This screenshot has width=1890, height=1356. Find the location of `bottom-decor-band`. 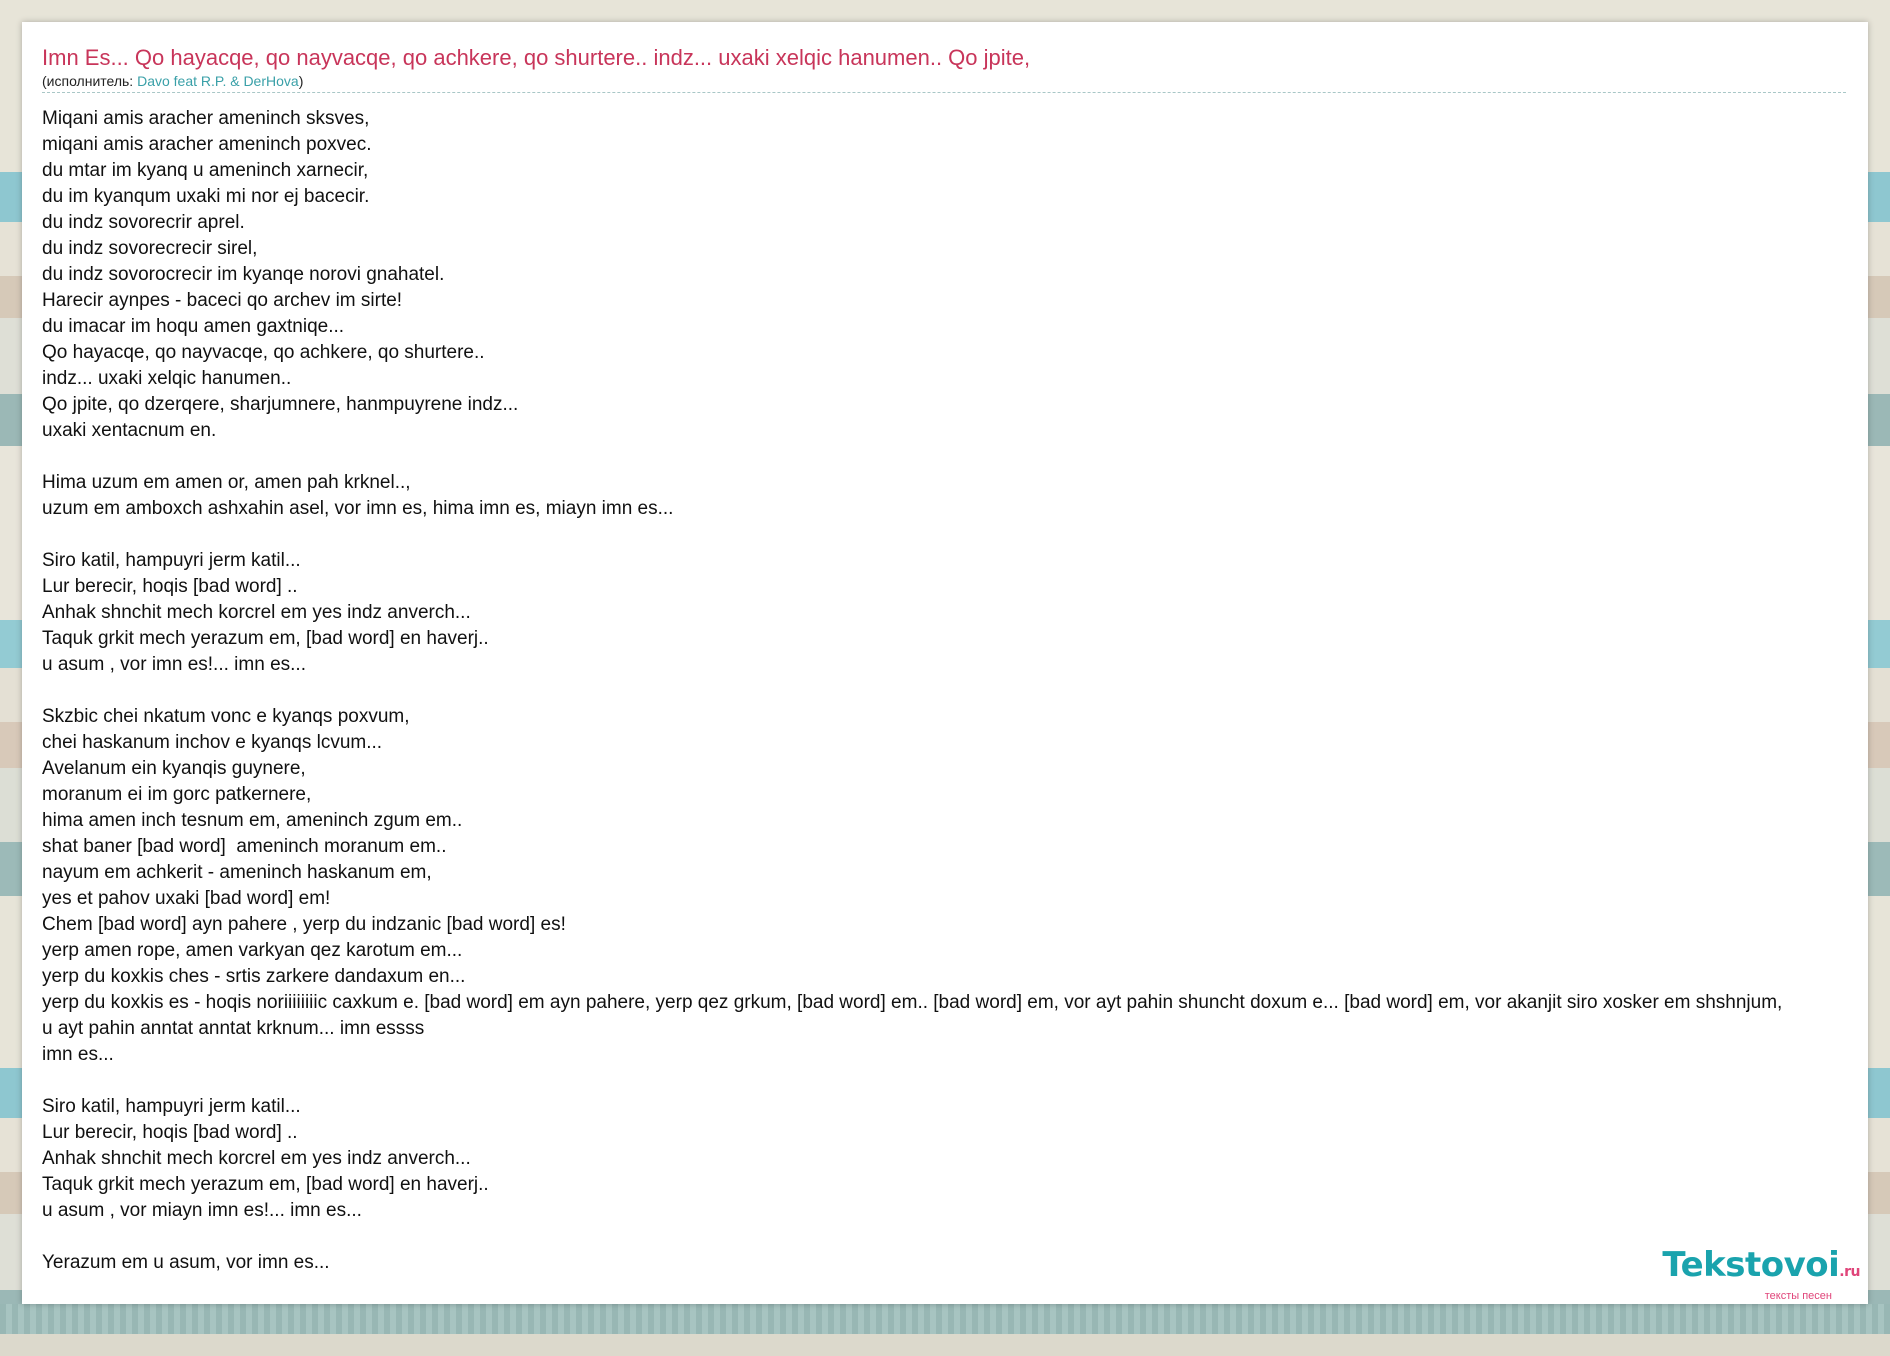

bottom-decor-band is located at coordinates (945, 1330).